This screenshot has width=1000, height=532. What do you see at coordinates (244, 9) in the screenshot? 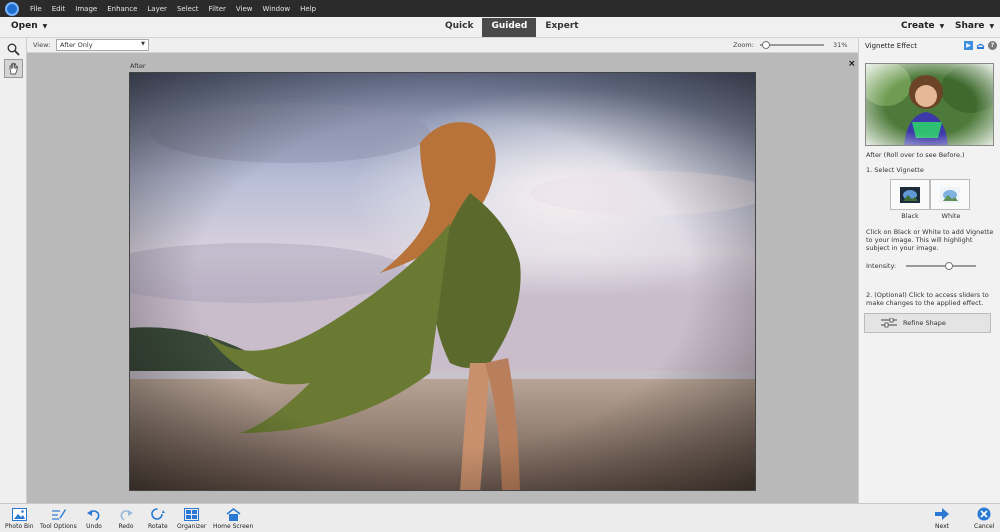
I see `menu-view: View` at bounding box center [244, 9].